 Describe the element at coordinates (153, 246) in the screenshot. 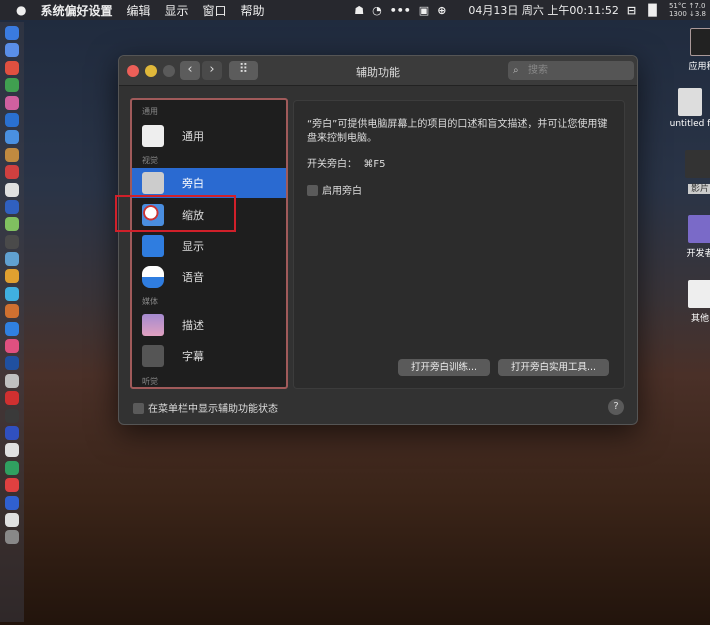

I see `display-icon` at that location.